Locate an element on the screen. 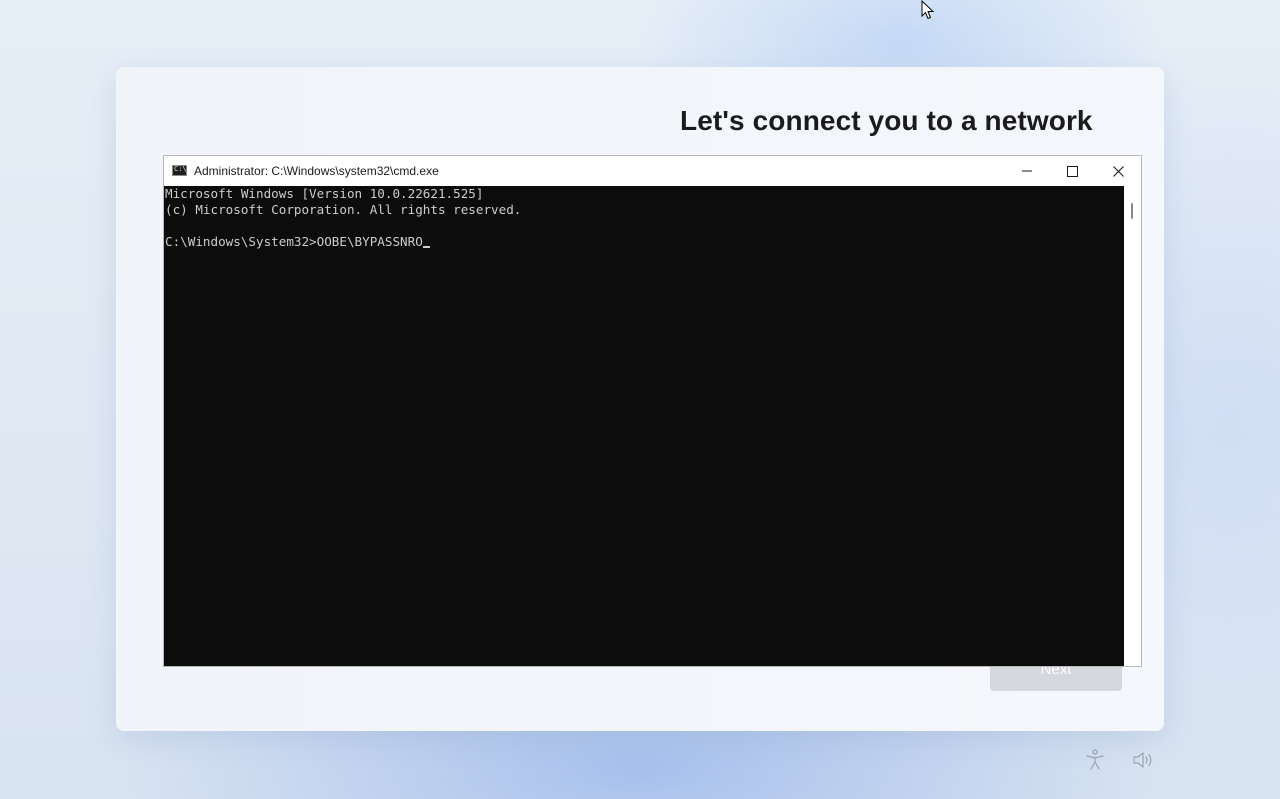 The height and width of the screenshot is (799, 1280). accessibility-icon is located at coordinates (1095, 760).